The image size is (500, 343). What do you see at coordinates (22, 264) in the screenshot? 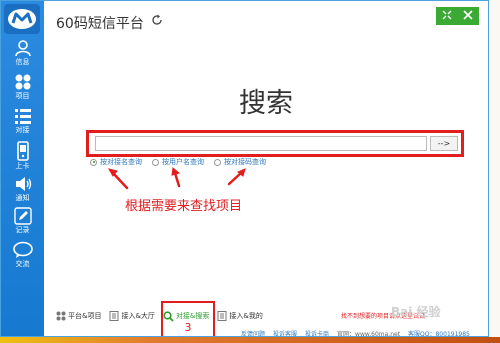
I see `sidebar-item-label: 交流` at bounding box center [22, 264].